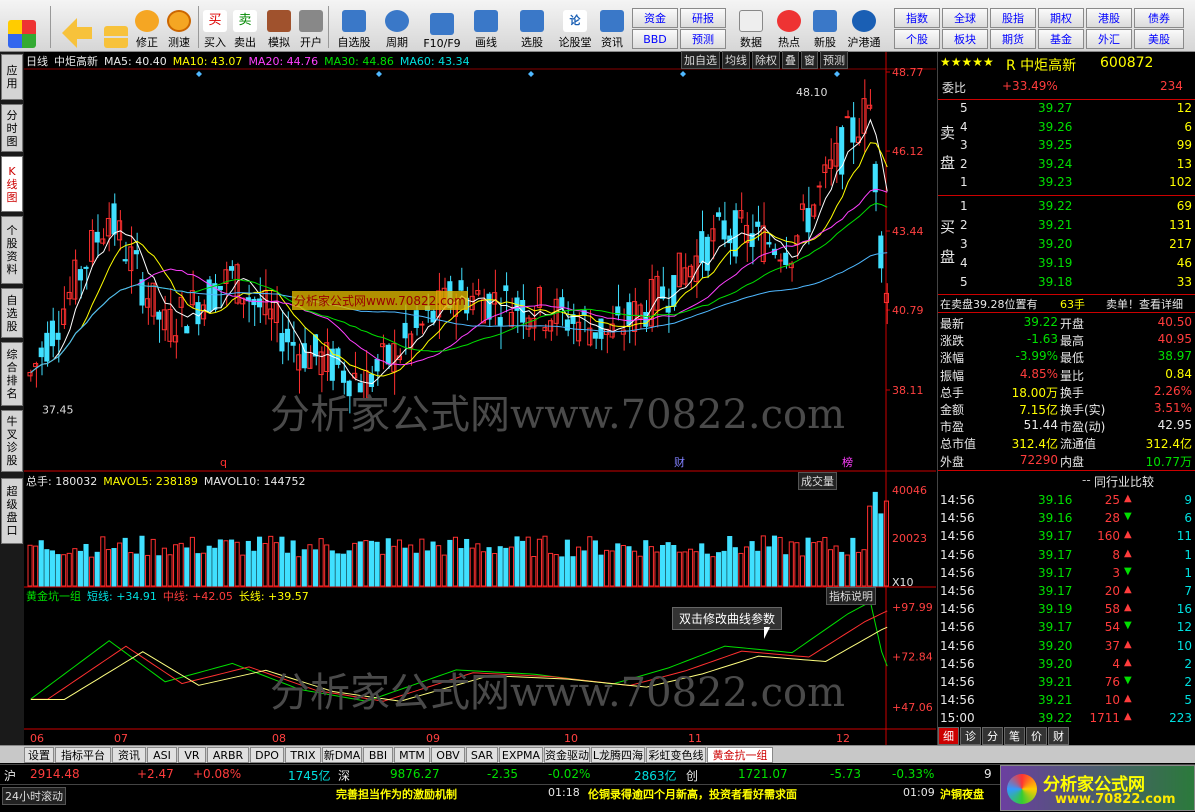  Describe the element at coordinates (1097, 788) in the screenshot. I see `site-logo: 分析家公式网 www.70822.com` at that location.